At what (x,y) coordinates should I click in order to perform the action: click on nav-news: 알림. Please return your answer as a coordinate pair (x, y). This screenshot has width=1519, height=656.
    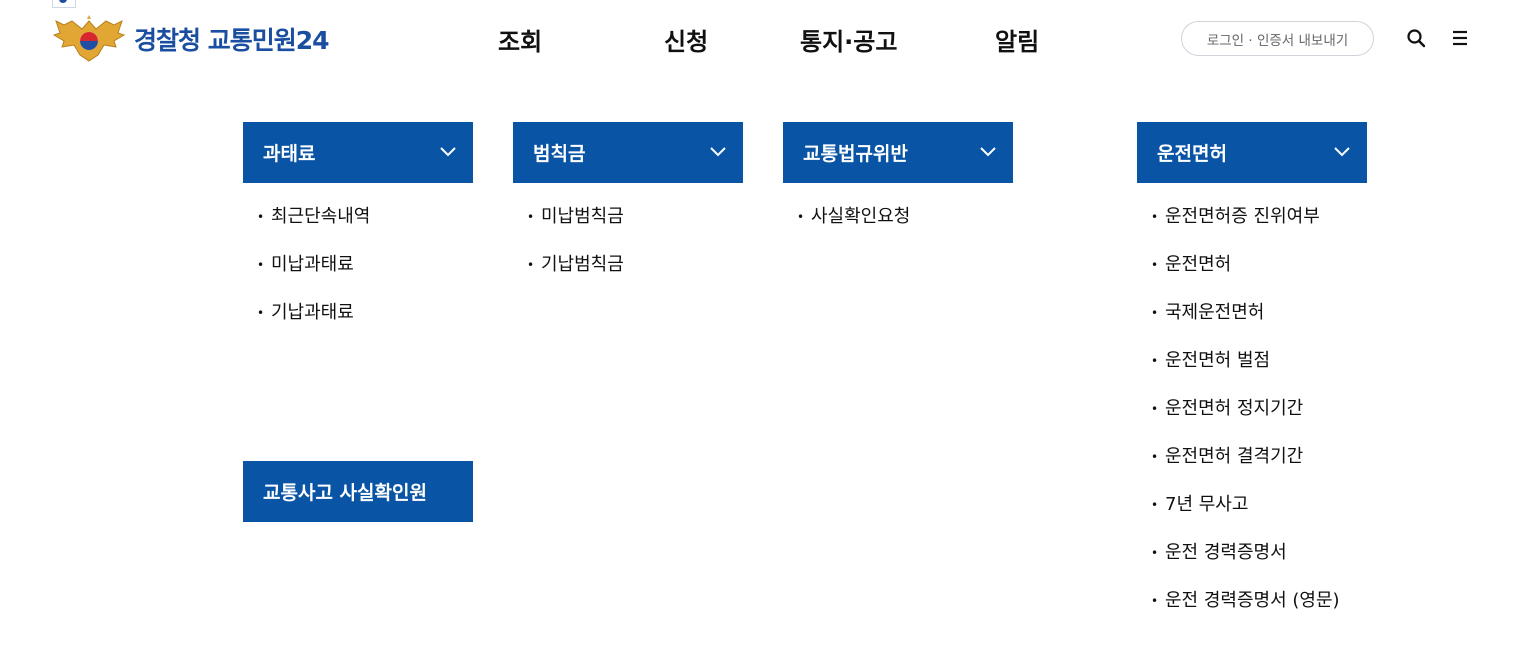
    Looking at the image, I should click on (1017, 39).